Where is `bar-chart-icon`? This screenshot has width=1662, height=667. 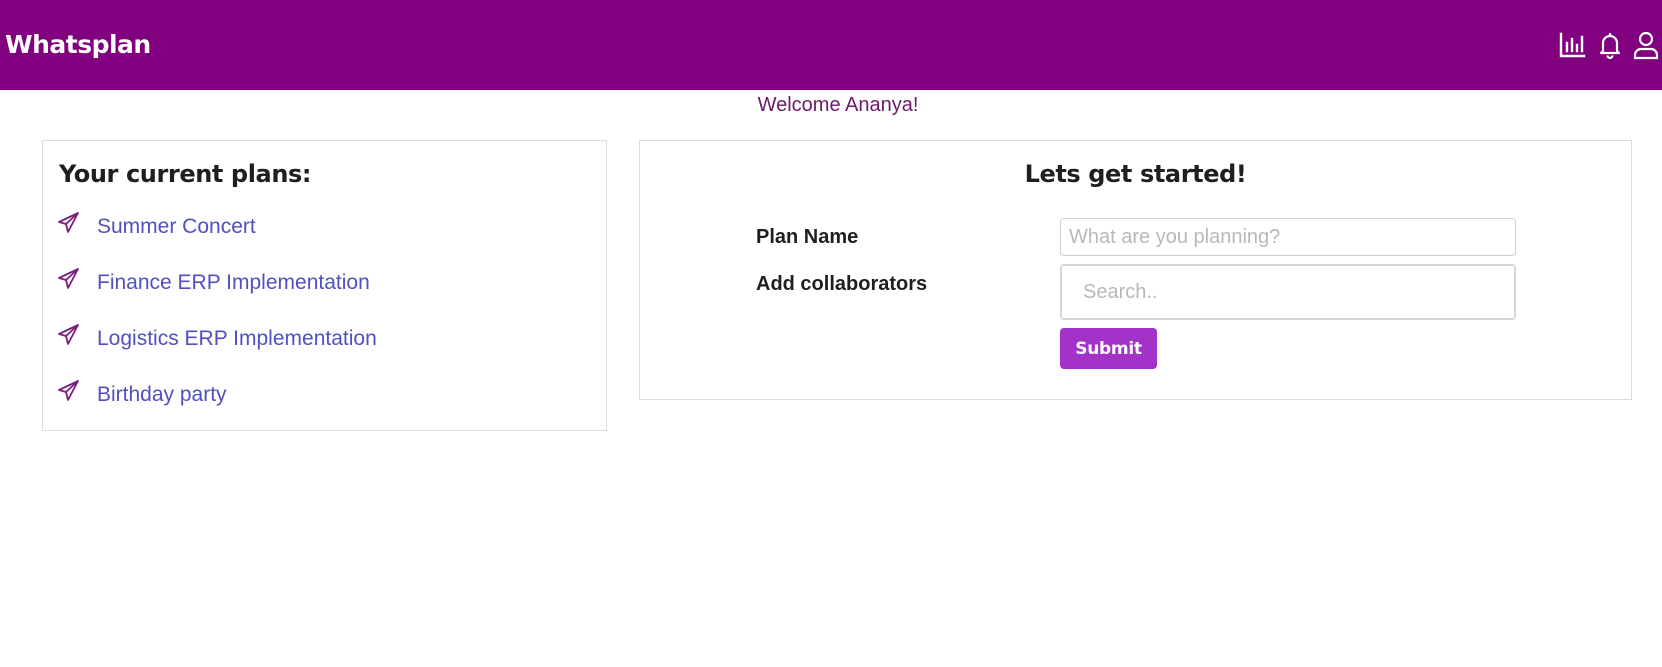
bar-chart-icon is located at coordinates (1572, 45).